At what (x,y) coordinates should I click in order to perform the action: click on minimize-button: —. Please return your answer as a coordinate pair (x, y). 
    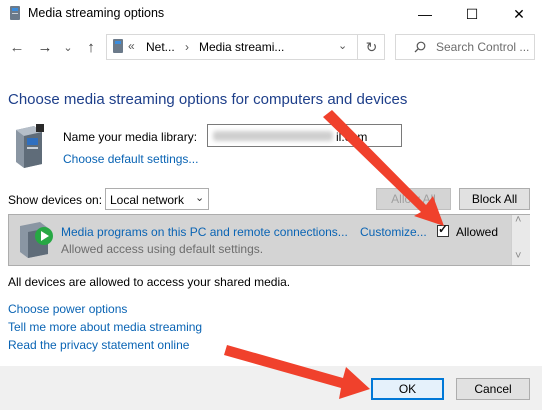
    Looking at the image, I should click on (425, 14).